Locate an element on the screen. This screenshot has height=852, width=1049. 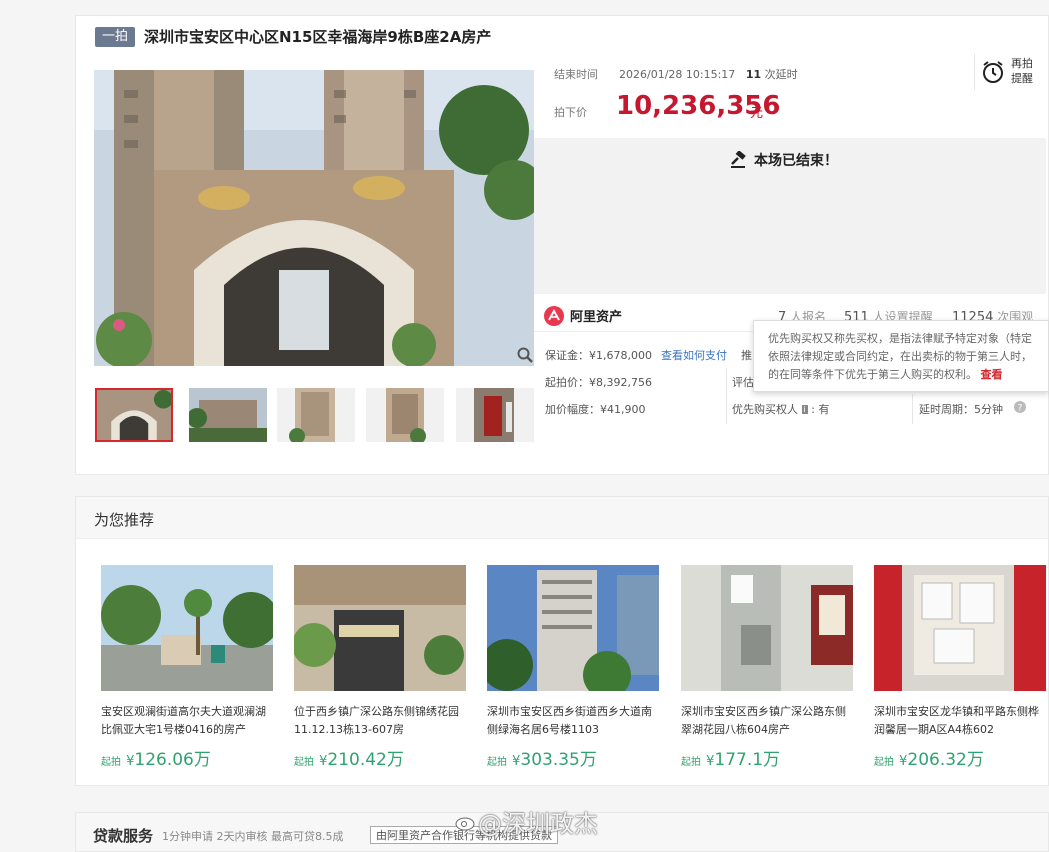
zoom-icon is located at coordinates (525, 355).